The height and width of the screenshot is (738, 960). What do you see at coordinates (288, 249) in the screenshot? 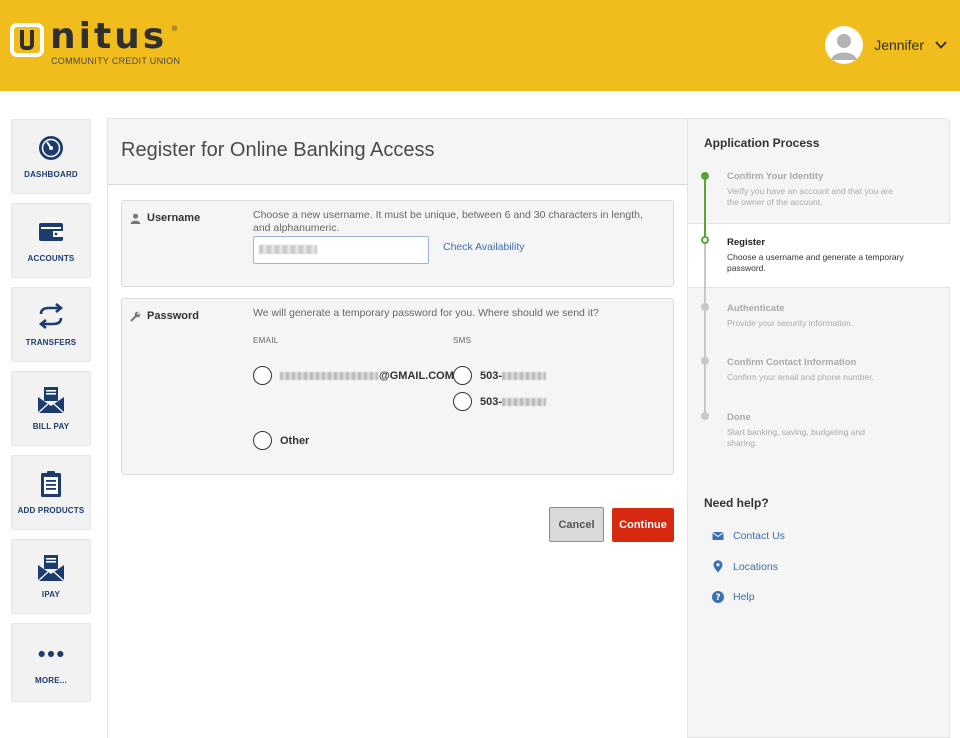
I see `username-redacted-value` at bounding box center [288, 249].